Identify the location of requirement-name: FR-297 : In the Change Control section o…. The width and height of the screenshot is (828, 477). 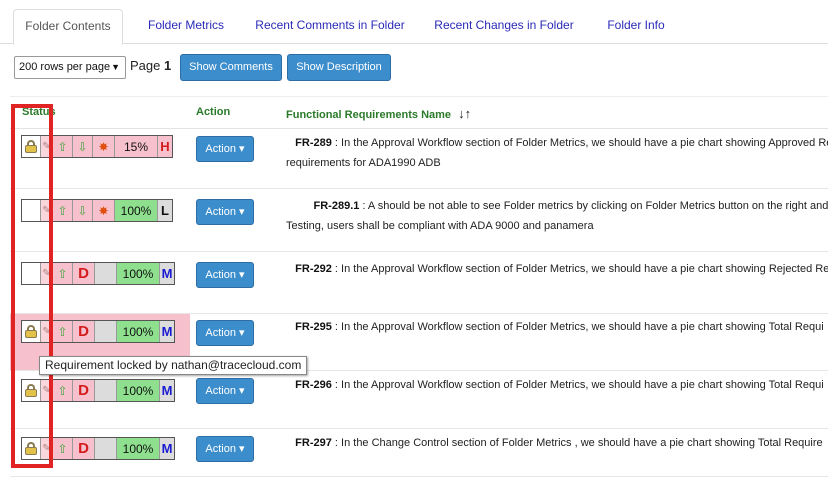
(557, 443).